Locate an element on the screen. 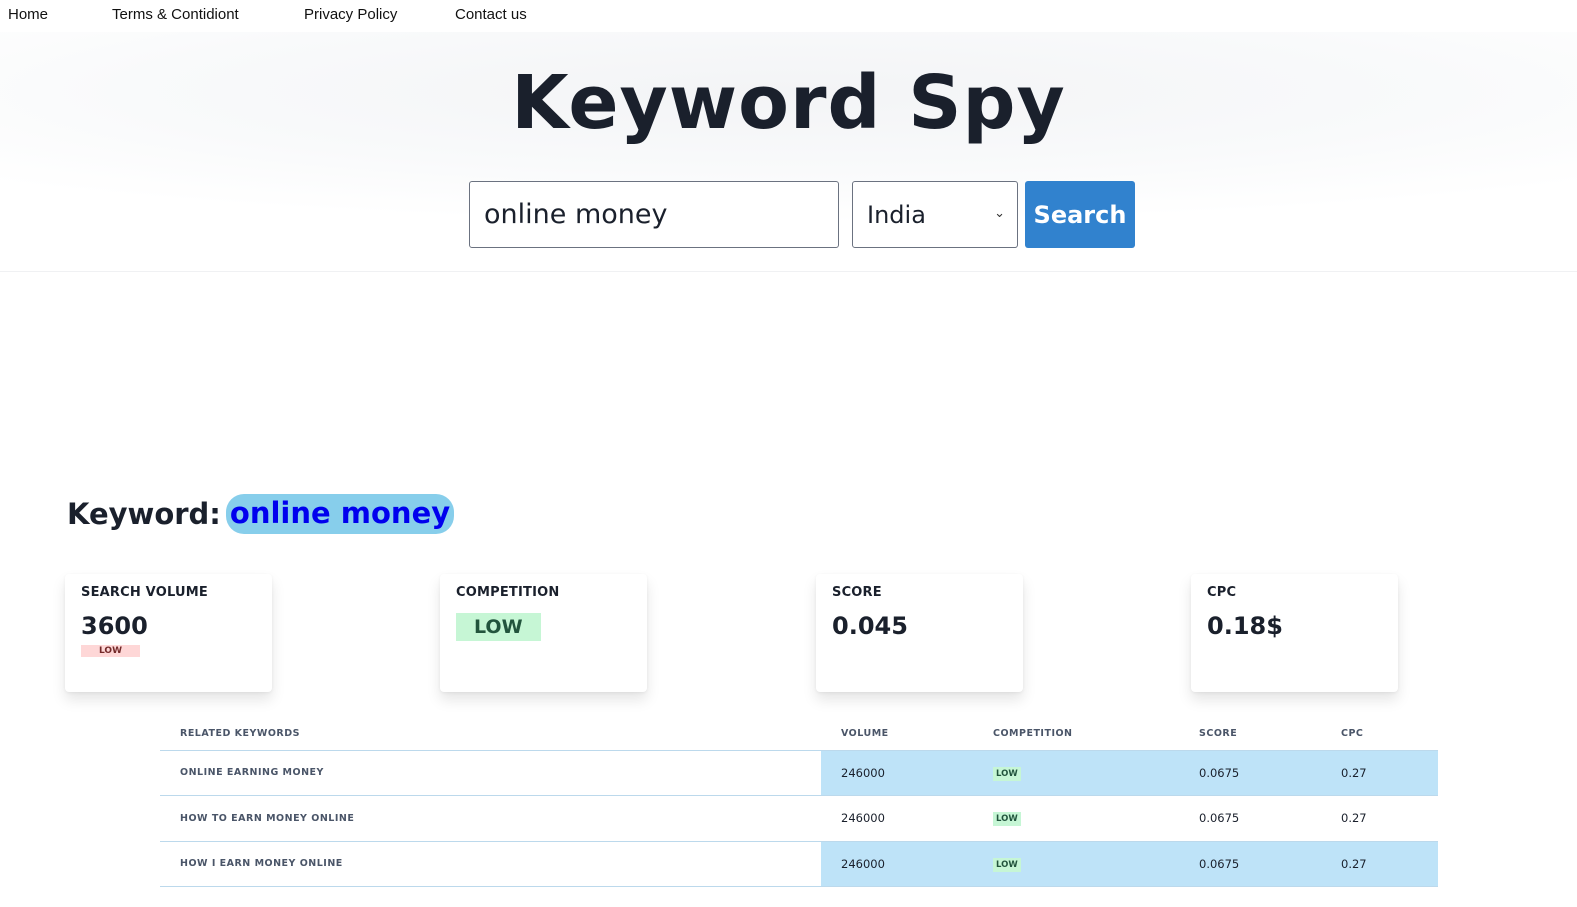  row-keyword: HOW I EARN MONEY ONLINE is located at coordinates (490, 864).